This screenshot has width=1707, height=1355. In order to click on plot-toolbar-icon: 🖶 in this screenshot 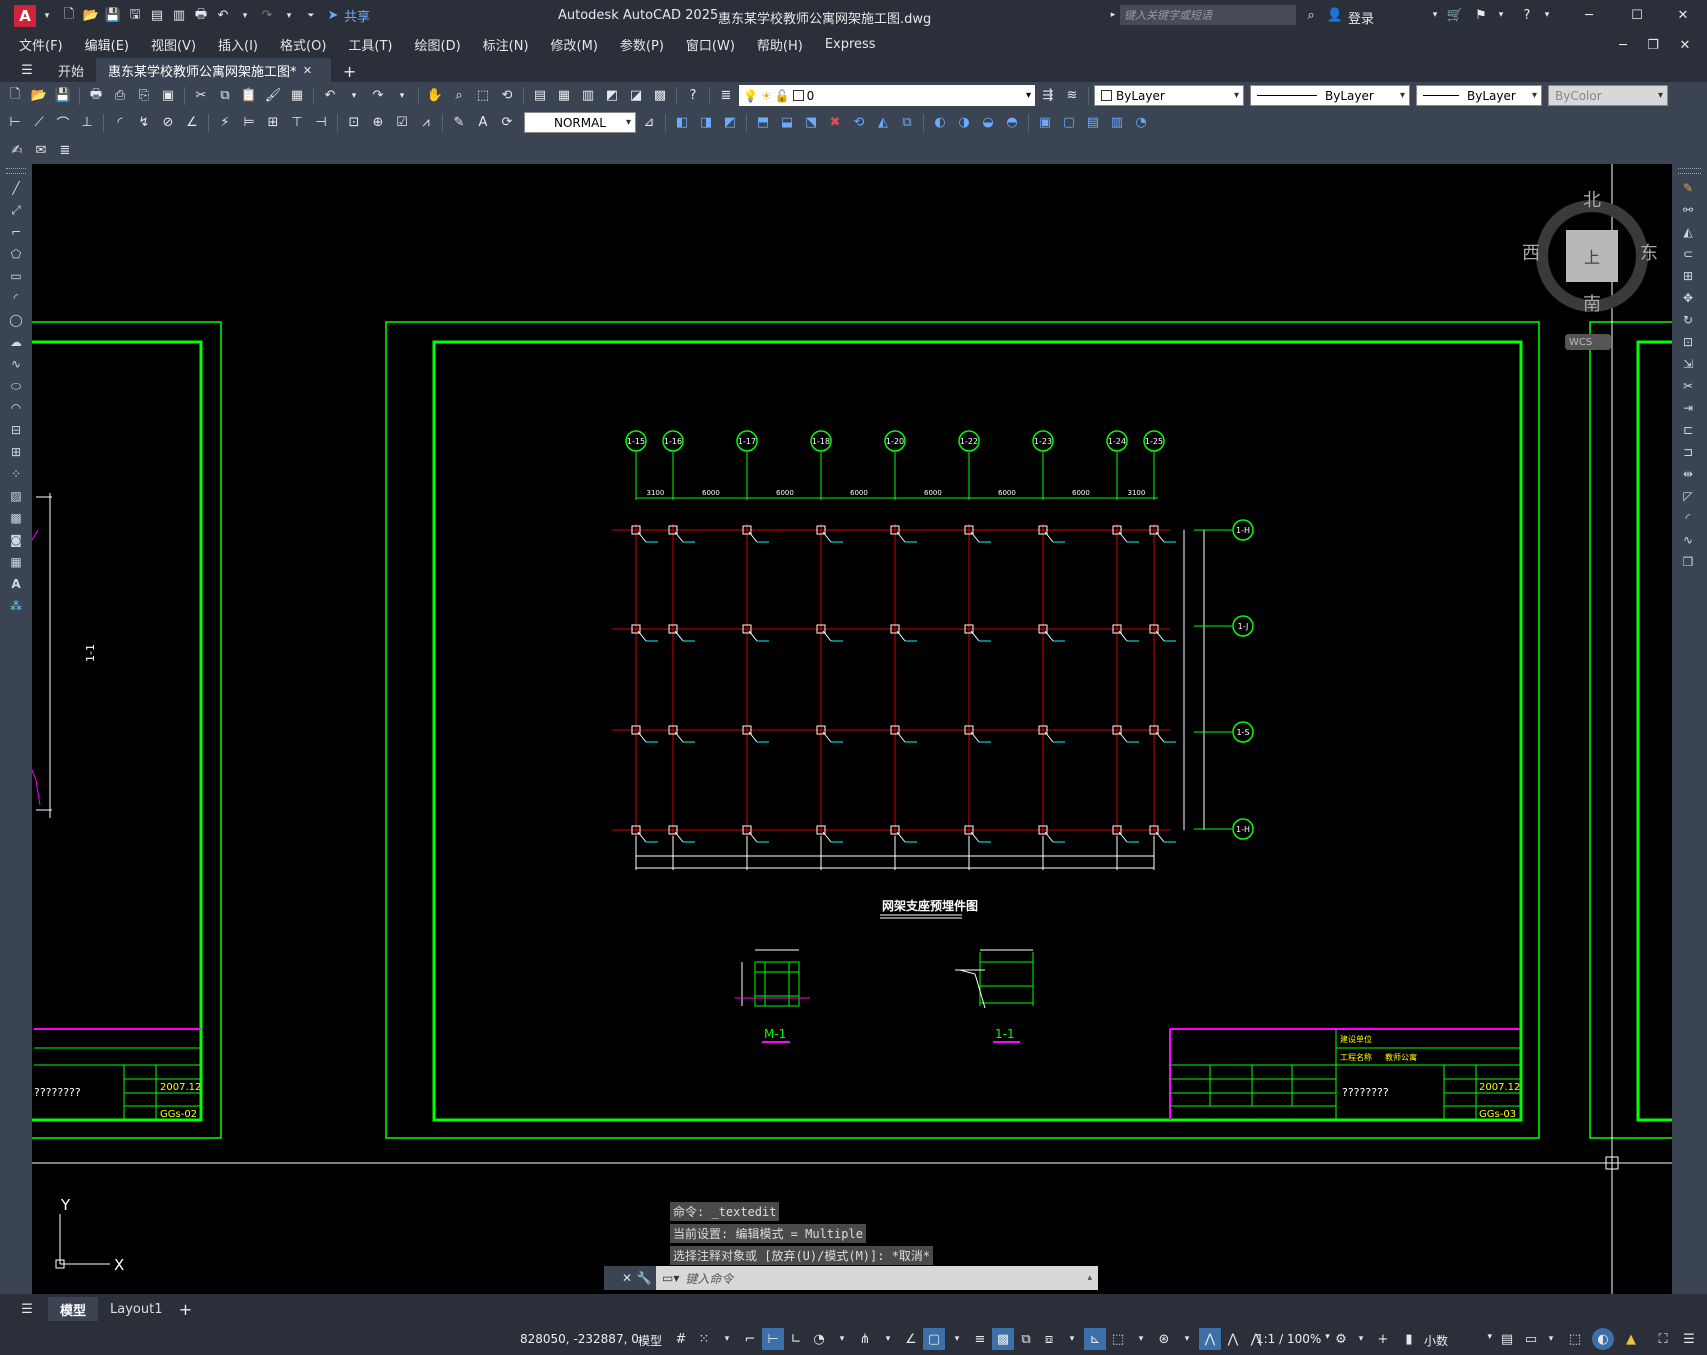, I will do `click(96, 96)`.